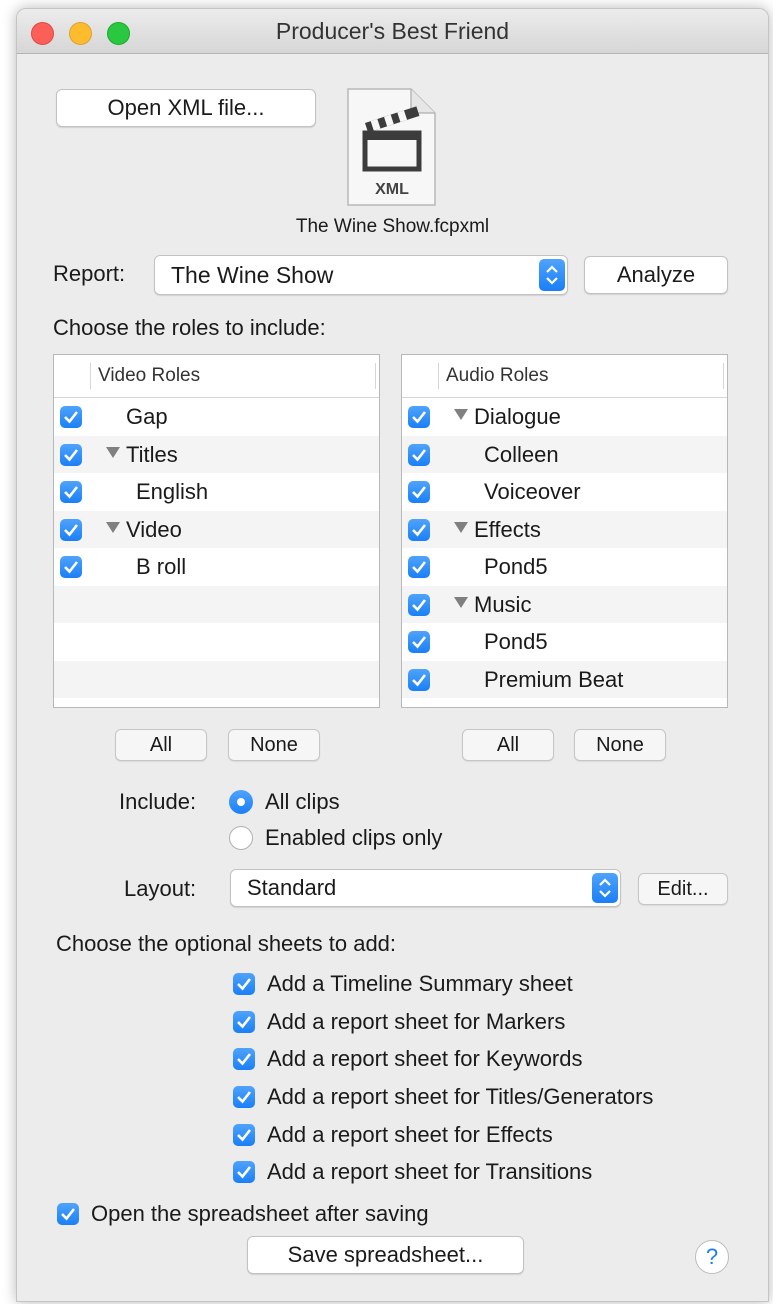 The height and width of the screenshot is (1304, 773). What do you see at coordinates (554, 679) in the screenshot?
I see `audio-role-label: Premium Beat` at bounding box center [554, 679].